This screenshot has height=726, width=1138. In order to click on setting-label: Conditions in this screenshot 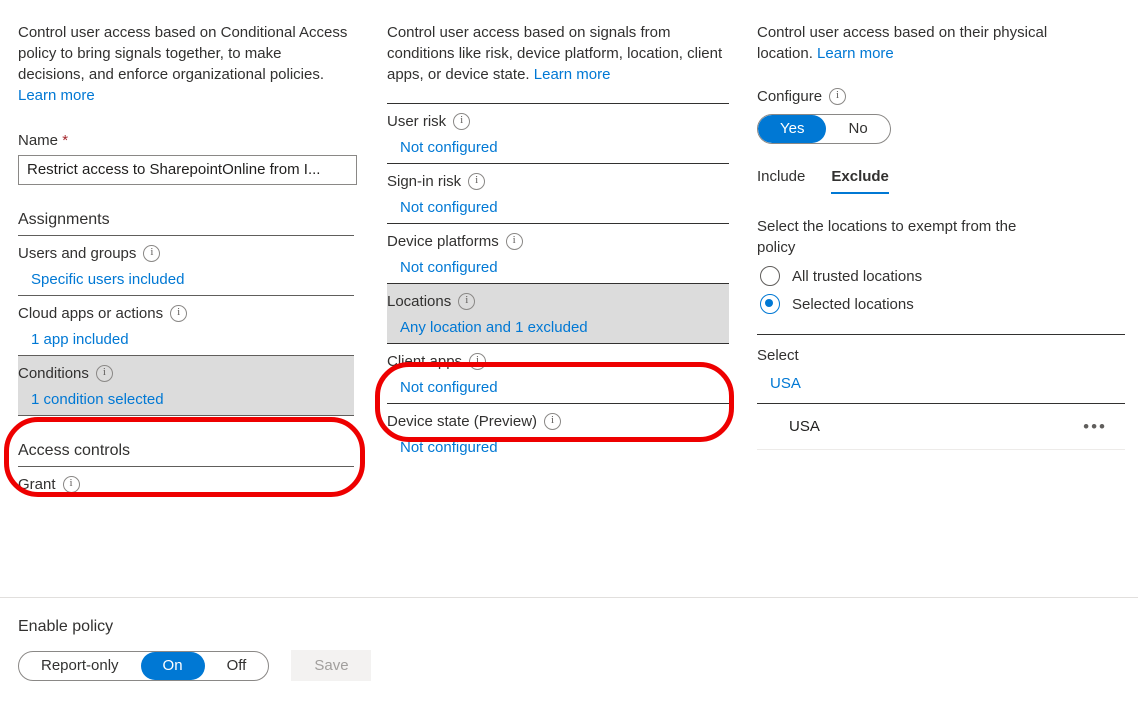, I will do `click(53, 373)`.